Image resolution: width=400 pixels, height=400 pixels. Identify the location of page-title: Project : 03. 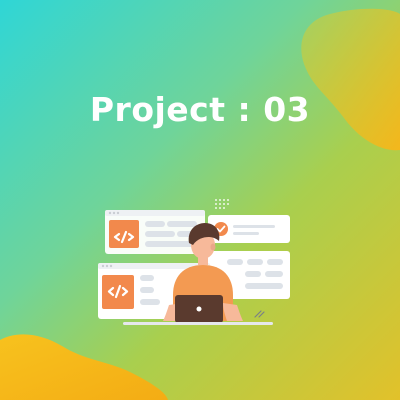
(200, 109).